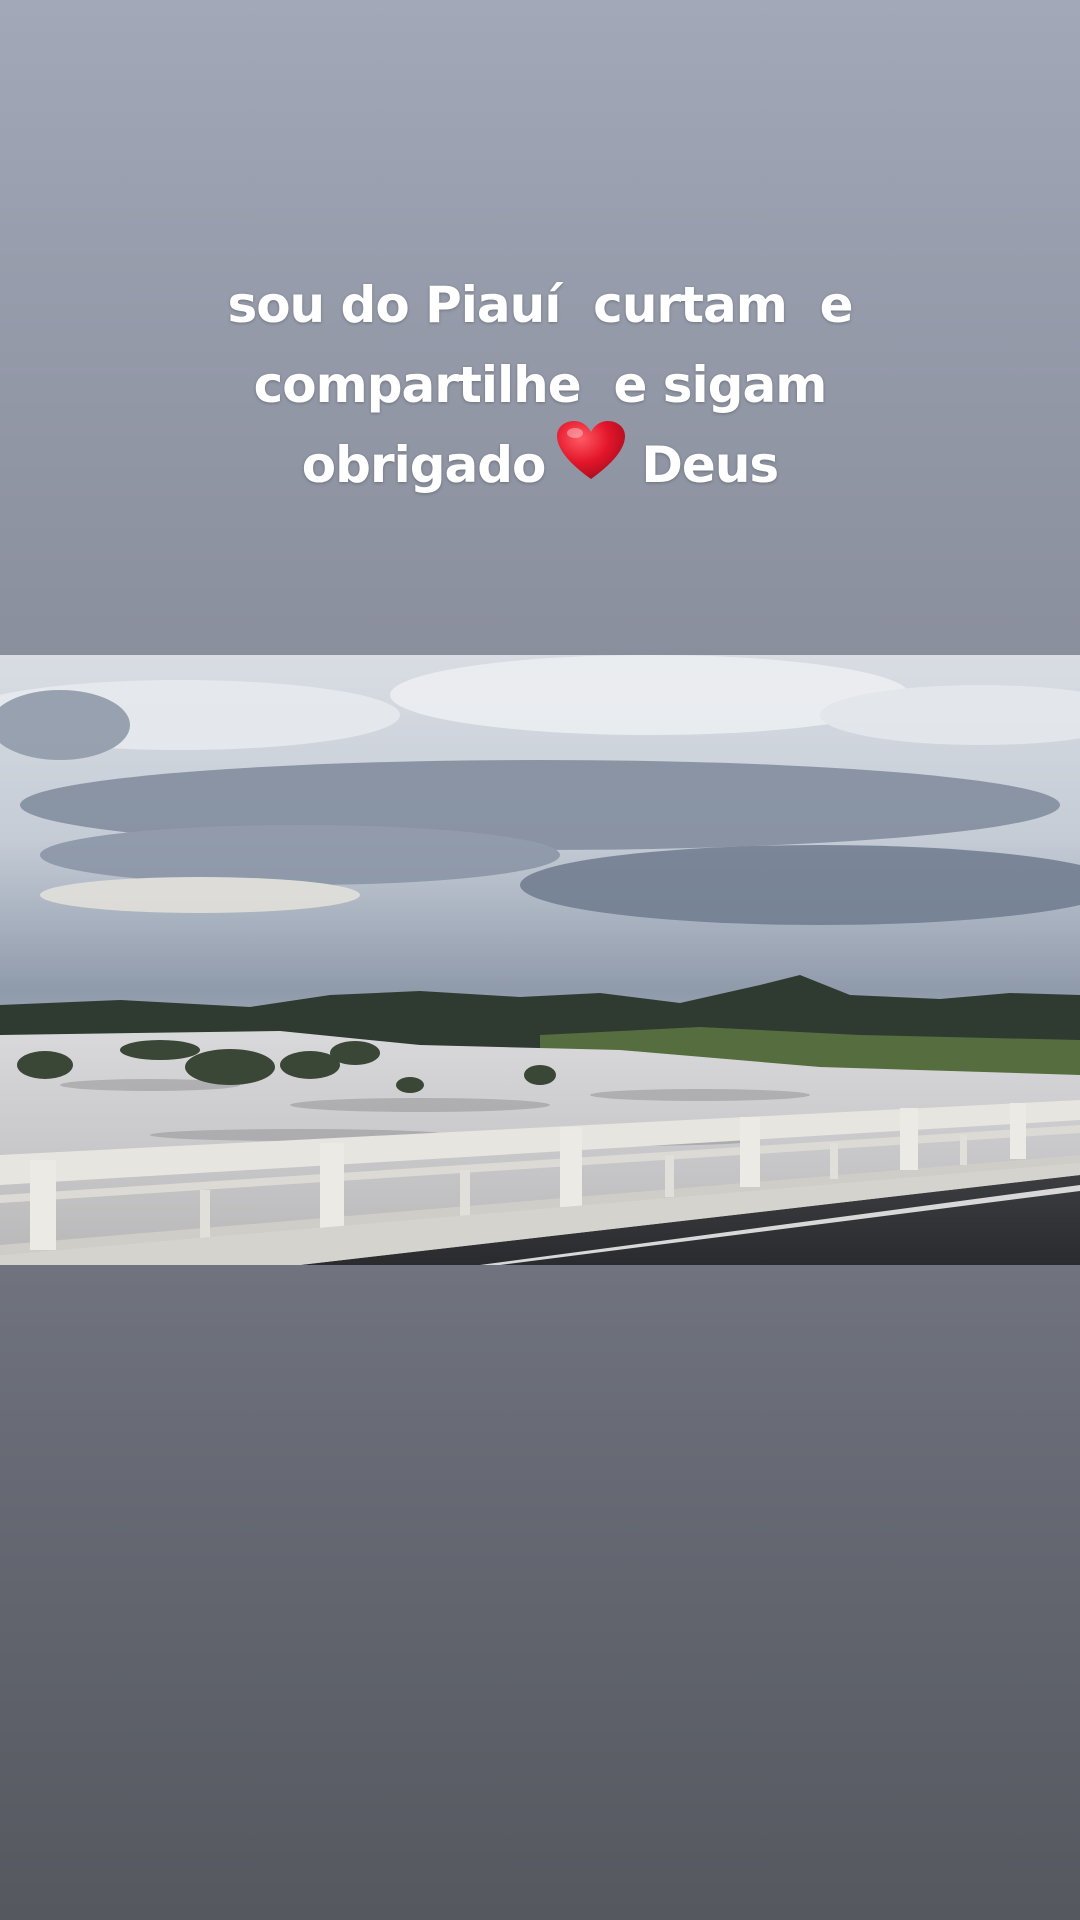 Image resolution: width=1080 pixels, height=1920 pixels. I want to click on caption-line-2: compartilhe e sigam, so click(540, 385).